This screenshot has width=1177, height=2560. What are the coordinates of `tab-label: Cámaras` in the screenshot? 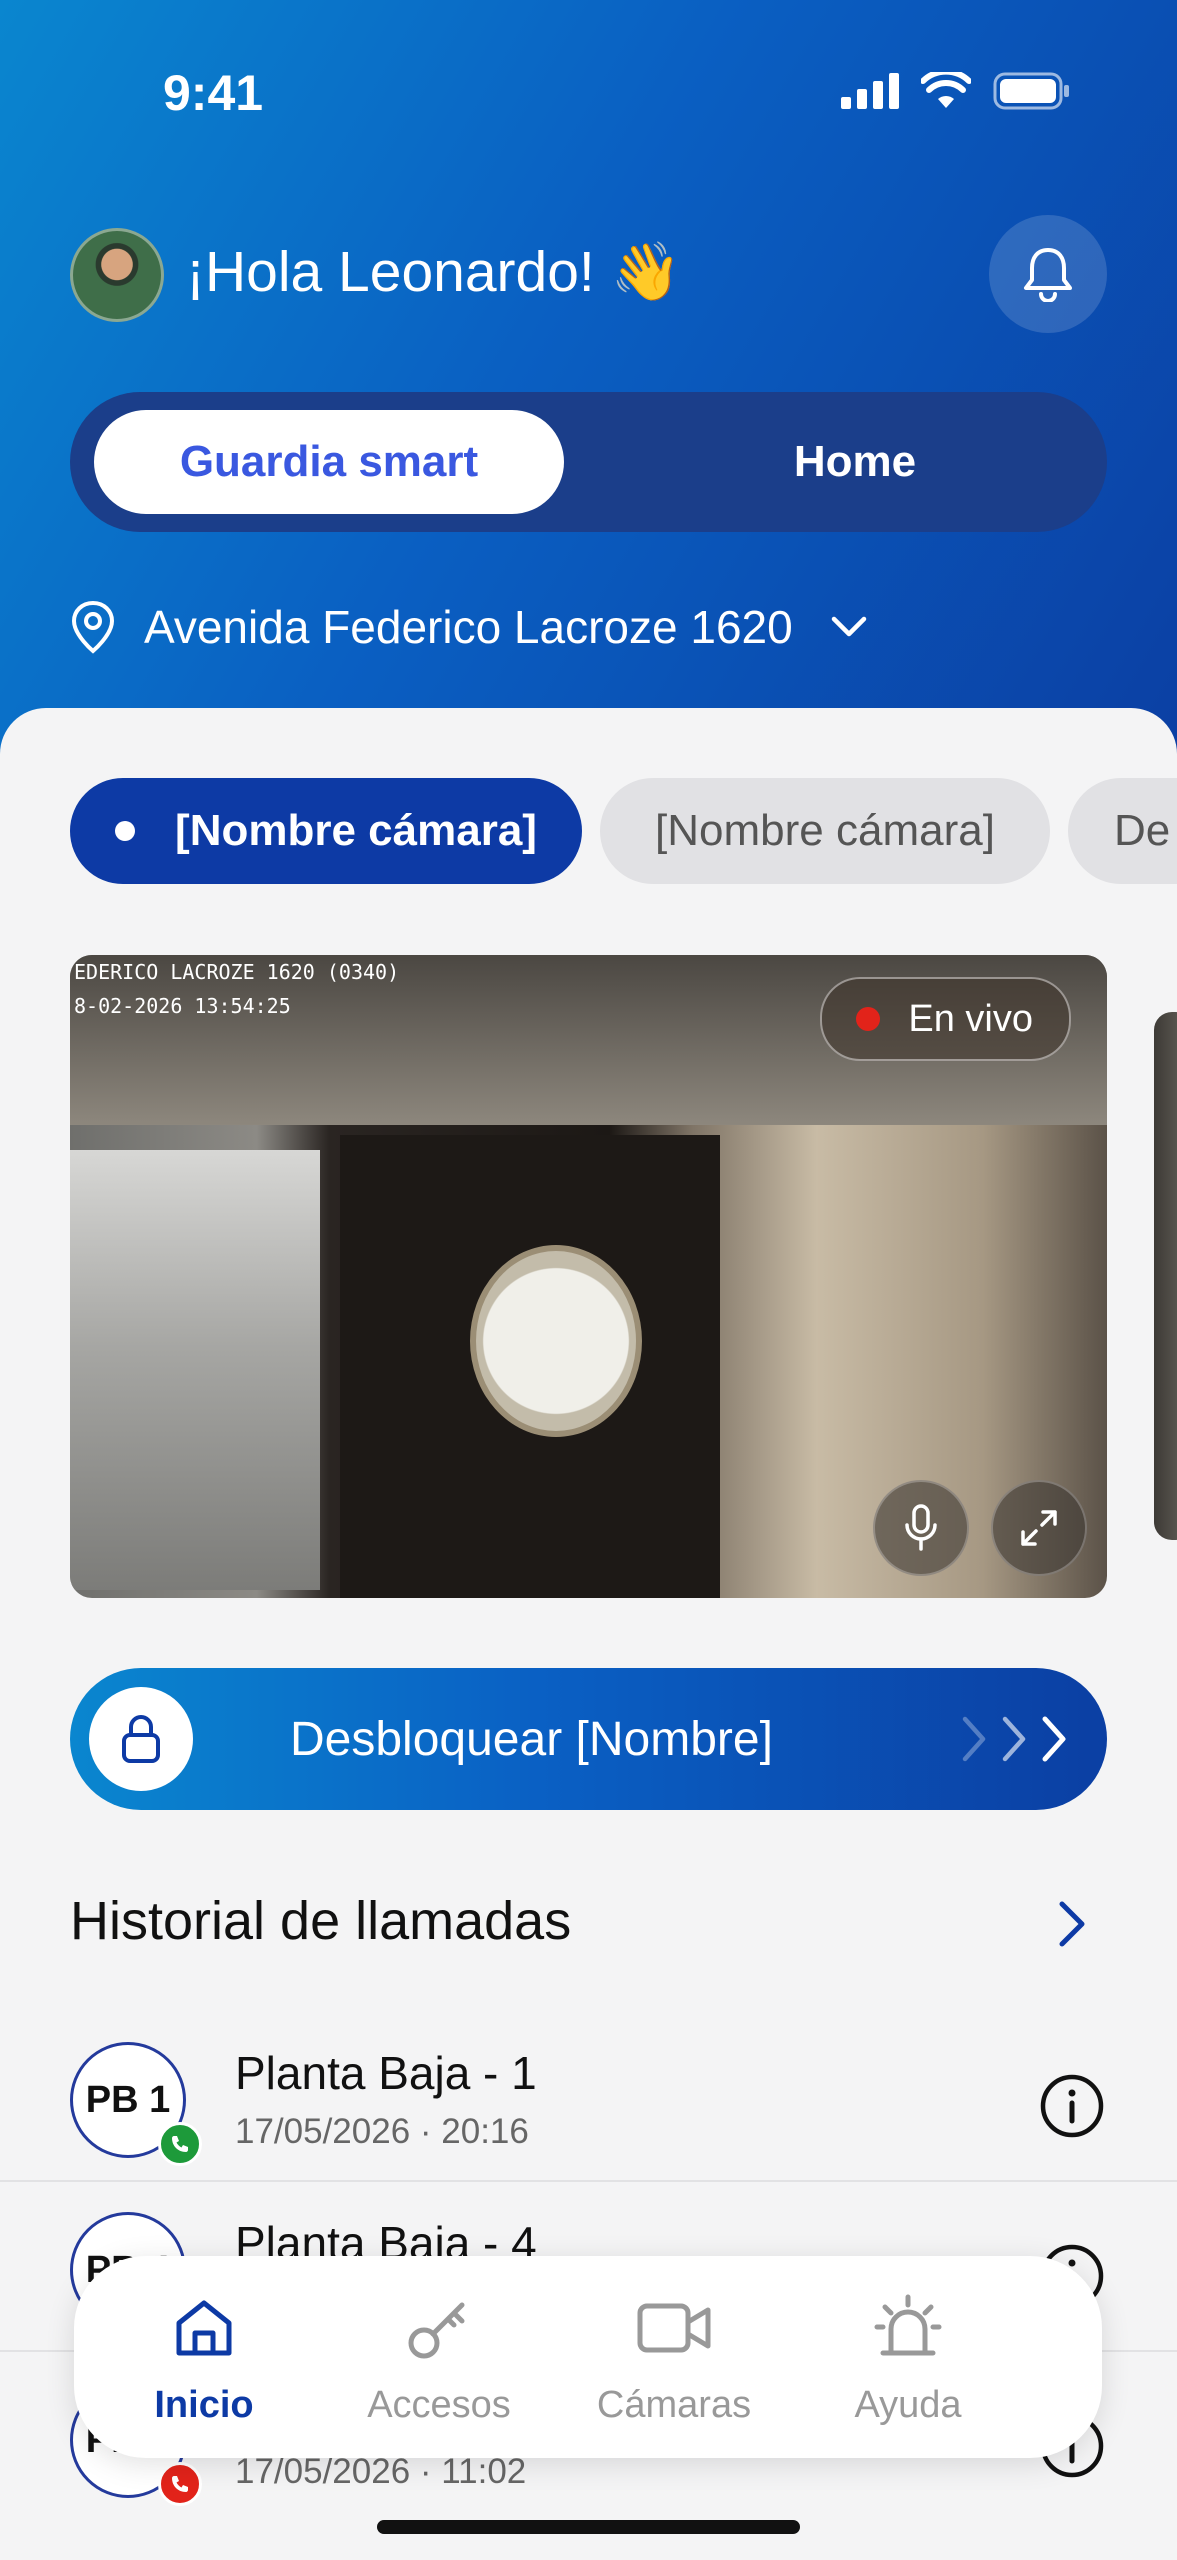 It's located at (674, 2405).